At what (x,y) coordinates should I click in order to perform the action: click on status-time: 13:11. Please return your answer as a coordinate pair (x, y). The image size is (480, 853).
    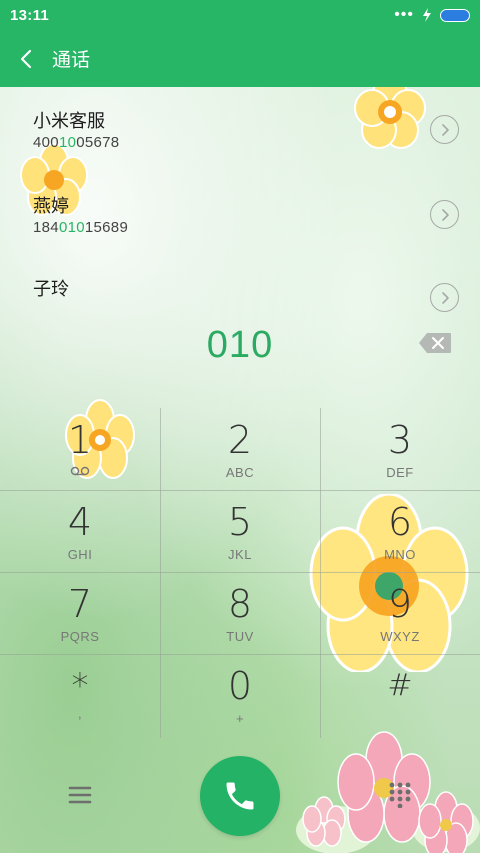
    Looking at the image, I should click on (30, 15).